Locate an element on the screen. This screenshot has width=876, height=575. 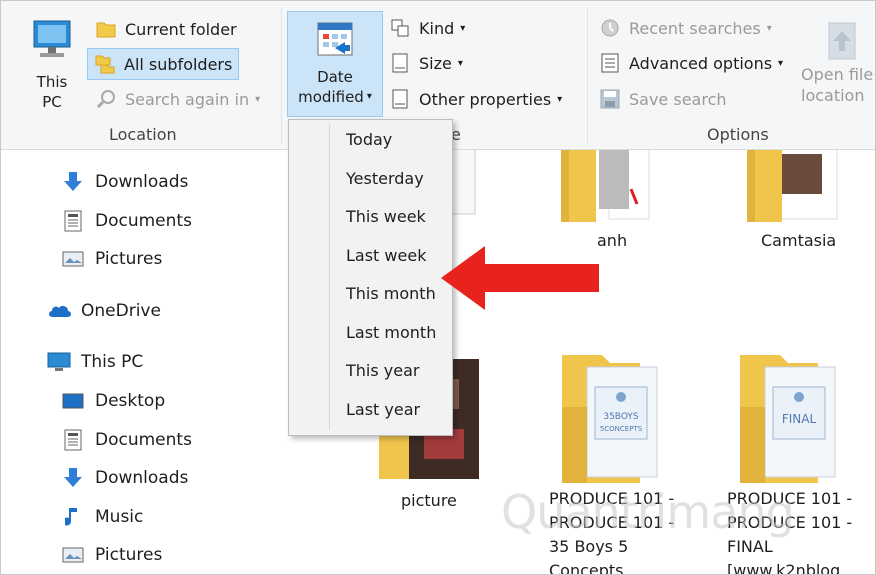
nav-item-music: Music is located at coordinates (102, 517).